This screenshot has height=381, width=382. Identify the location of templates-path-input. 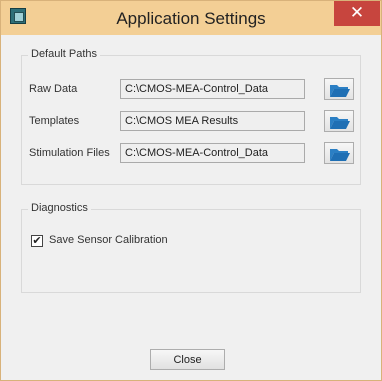
(212, 121).